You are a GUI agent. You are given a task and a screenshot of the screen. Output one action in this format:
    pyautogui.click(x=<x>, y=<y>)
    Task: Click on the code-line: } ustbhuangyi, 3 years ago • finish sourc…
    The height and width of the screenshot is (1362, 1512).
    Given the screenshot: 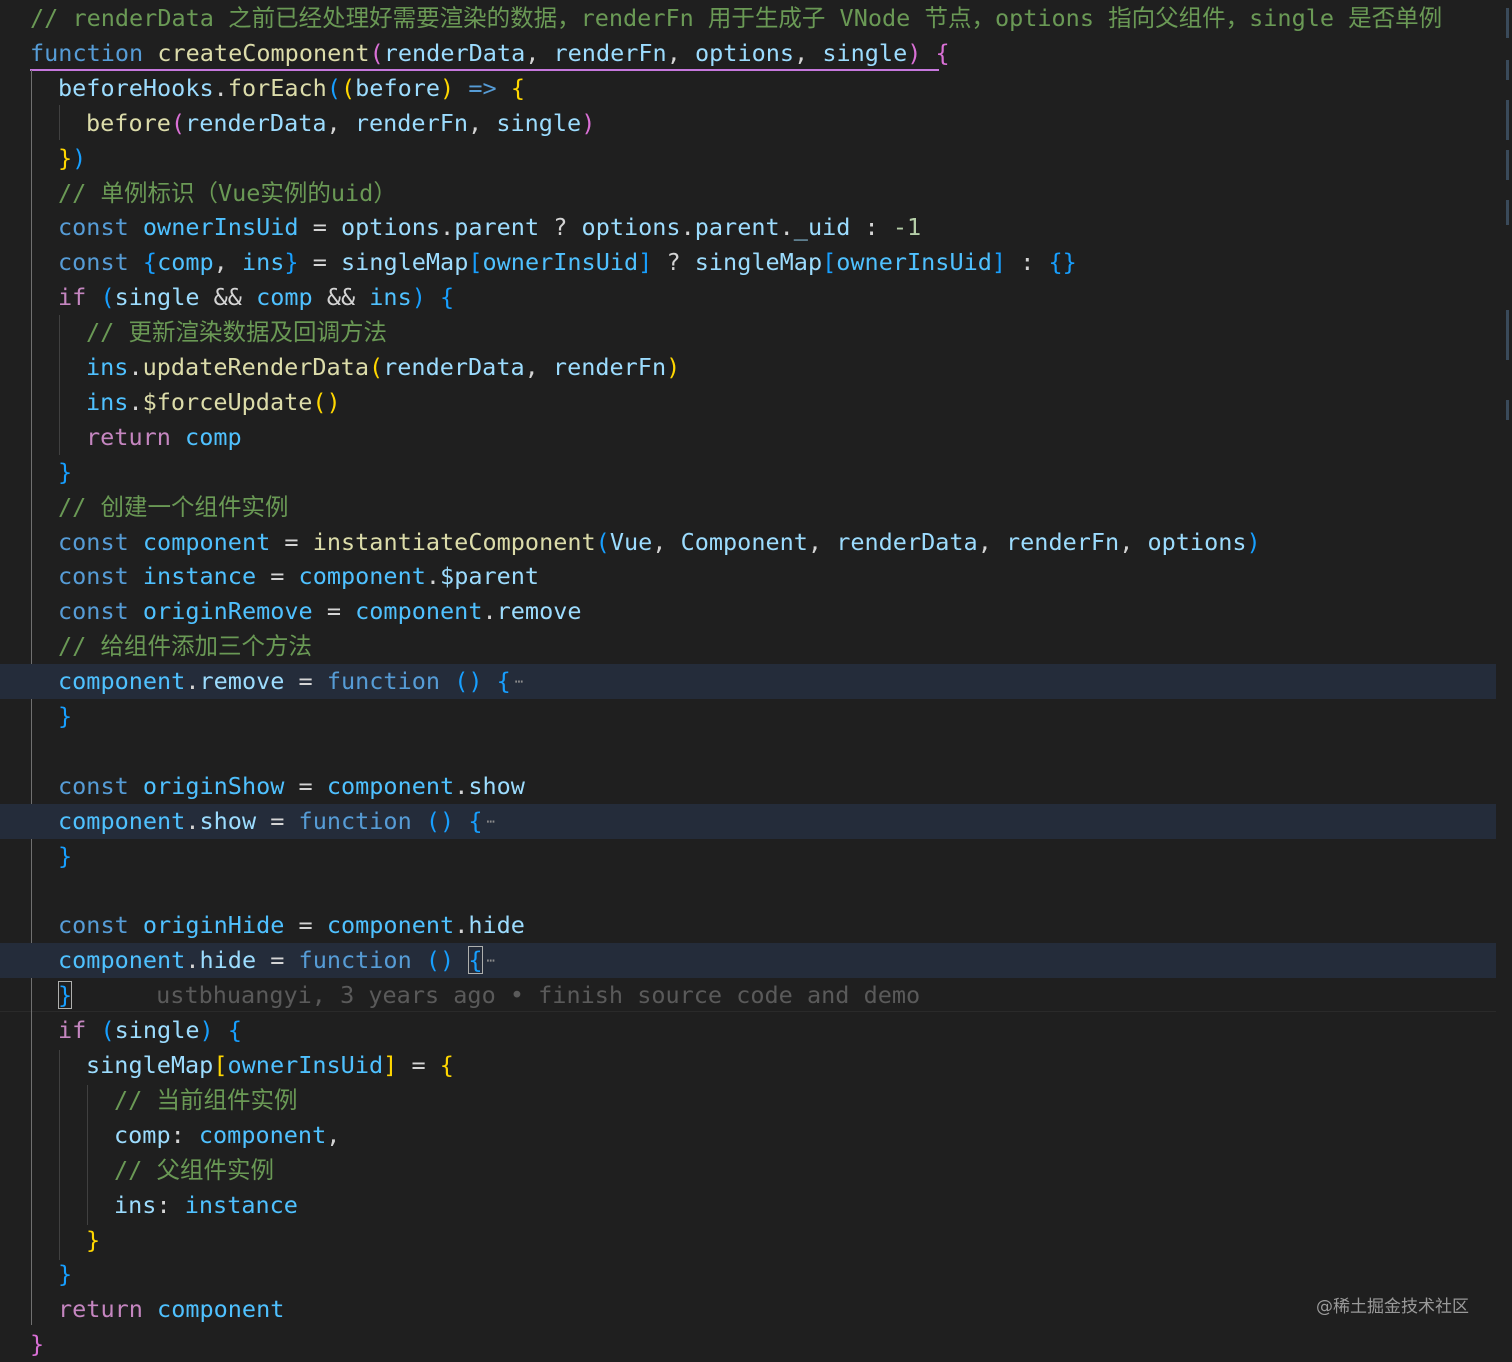 What is the action you would take?
    pyautogui.click(x=748, y=995)
    